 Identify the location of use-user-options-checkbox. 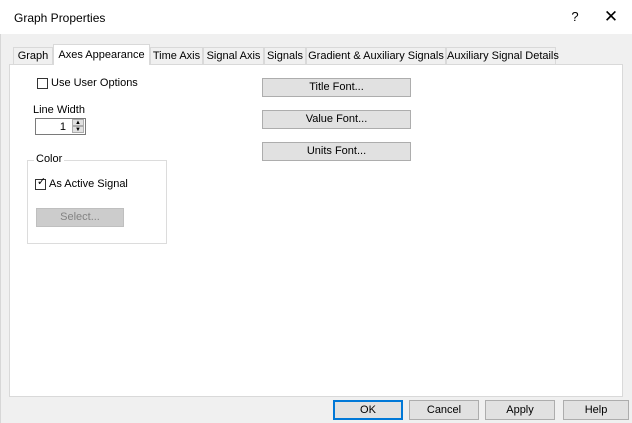
(42, 83).